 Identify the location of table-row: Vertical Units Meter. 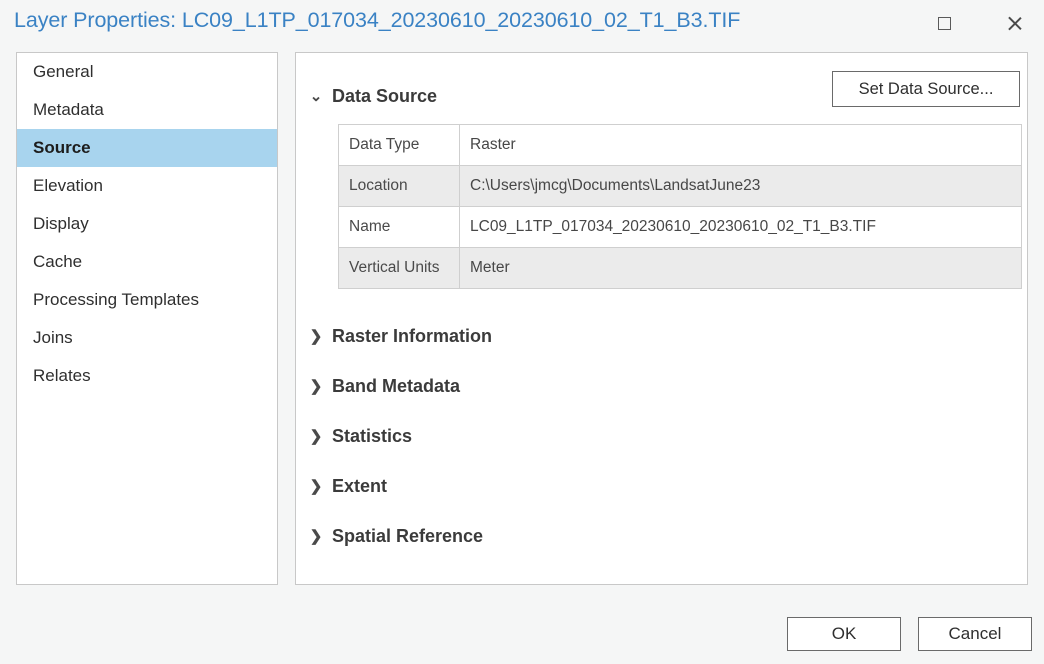
(680, 268).